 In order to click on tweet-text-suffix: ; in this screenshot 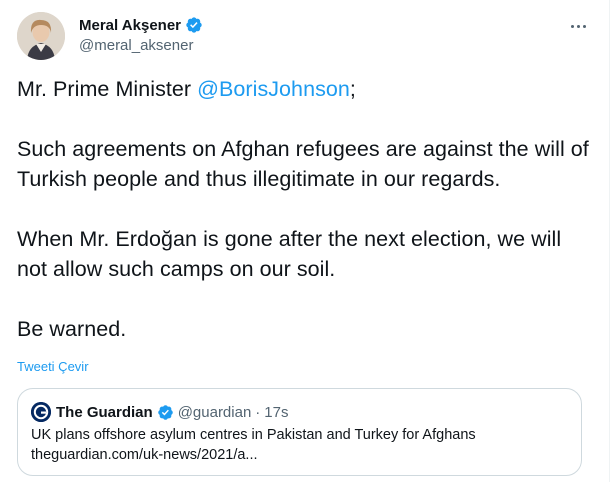, I will do `click(352, 89)`.